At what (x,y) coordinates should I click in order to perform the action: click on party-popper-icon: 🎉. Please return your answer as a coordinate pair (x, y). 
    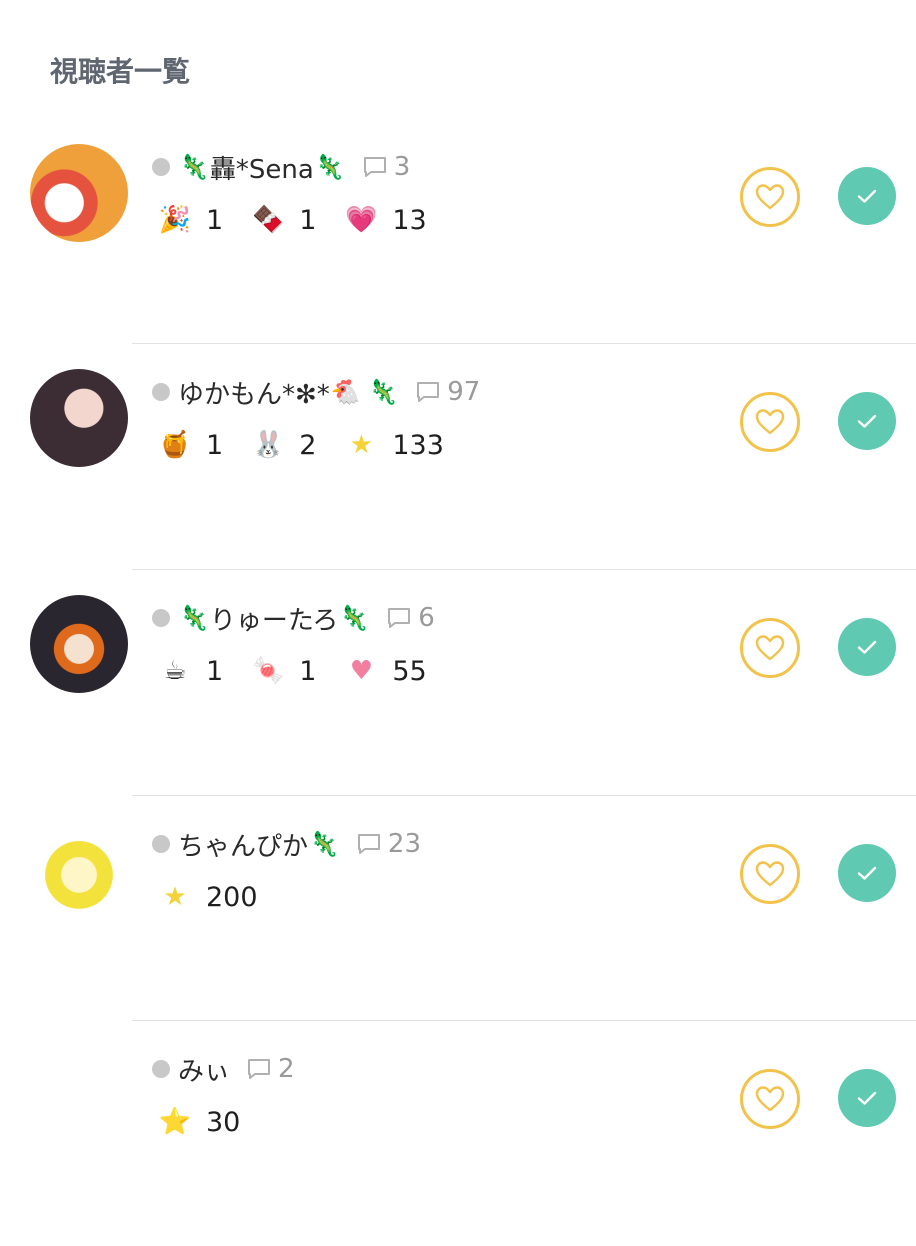
    Looking at the image, I should click on (175, 220).